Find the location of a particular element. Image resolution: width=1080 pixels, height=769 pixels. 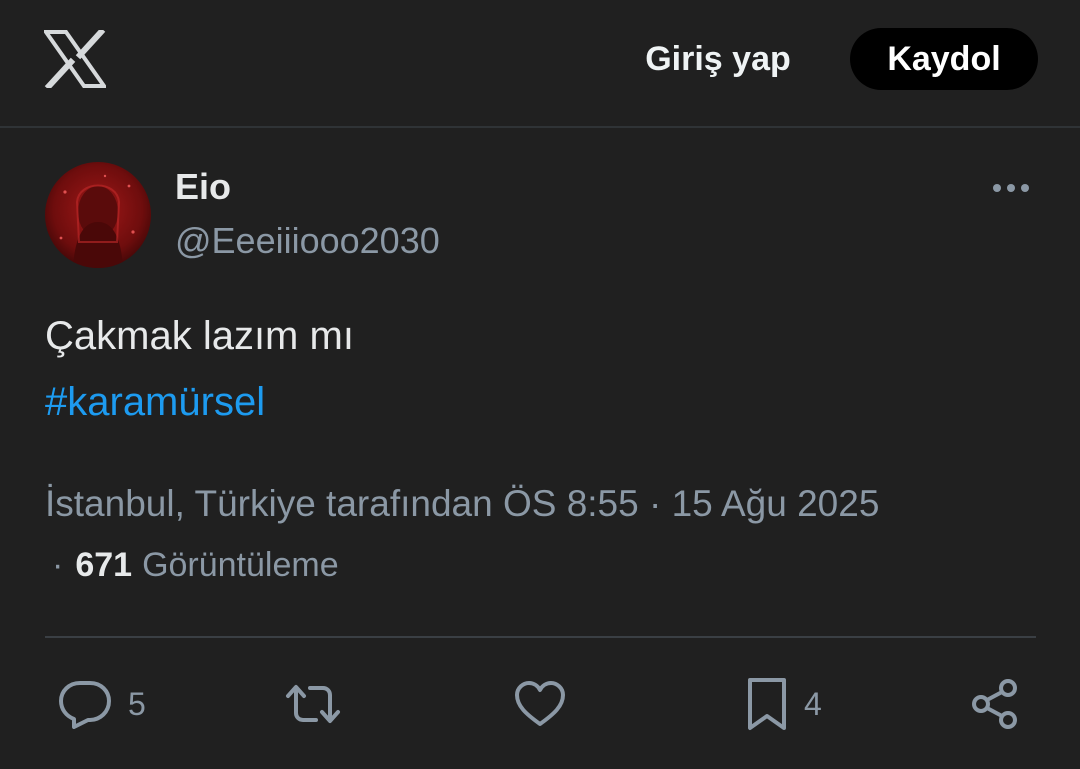

views-label: Görüntüleme is located at coordinates (240, 565).